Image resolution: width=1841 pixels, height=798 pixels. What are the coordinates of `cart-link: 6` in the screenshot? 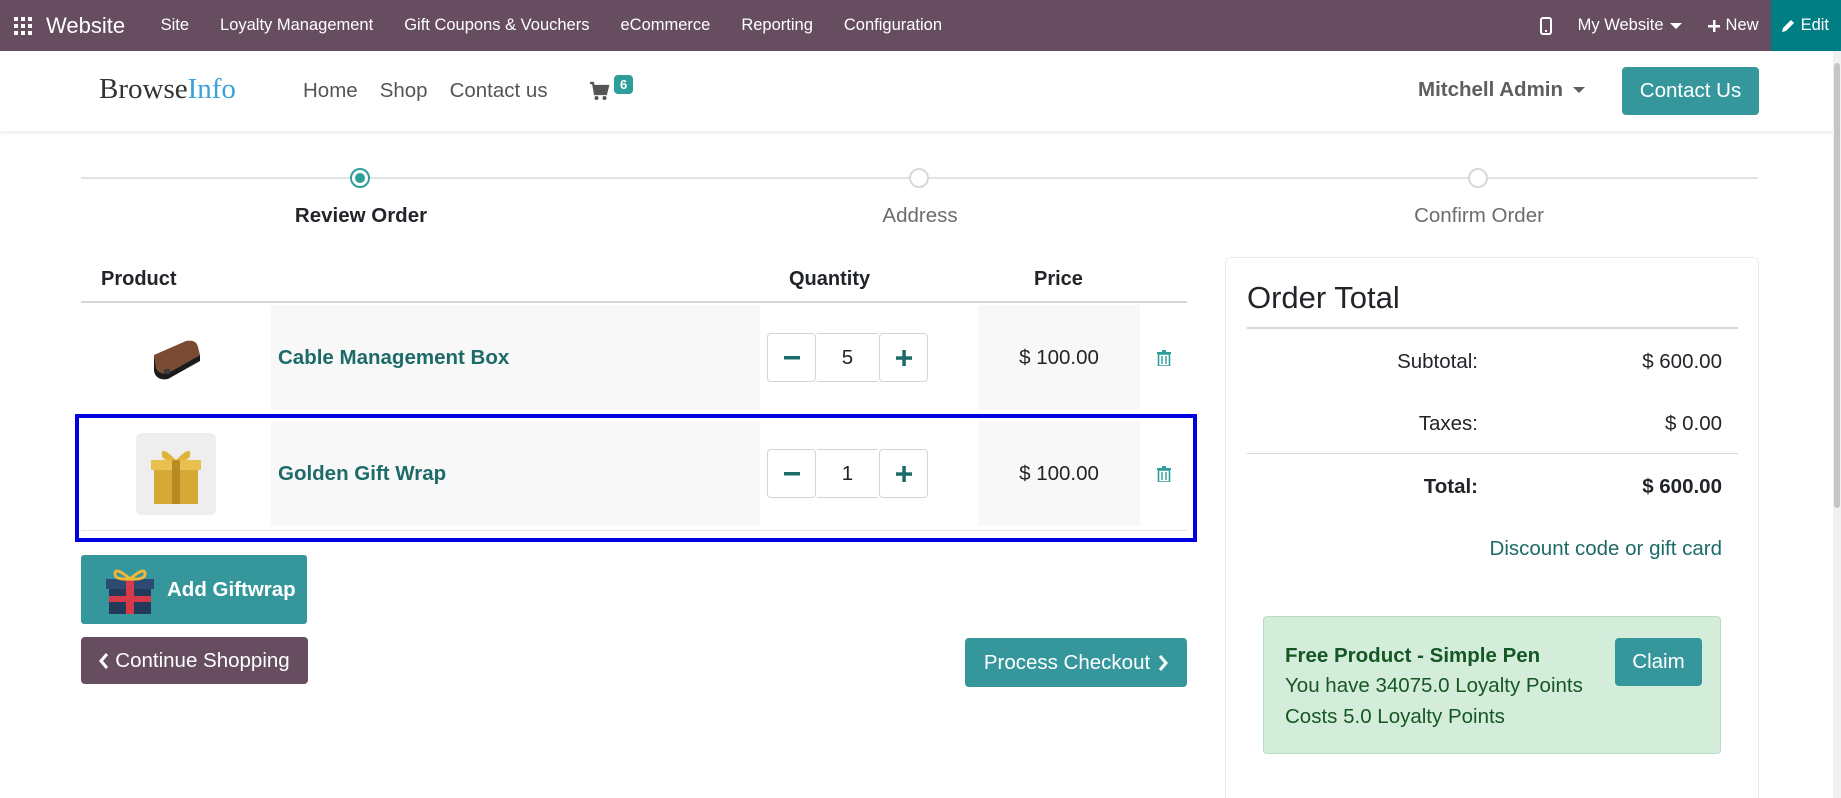 It's located at (611, 91).